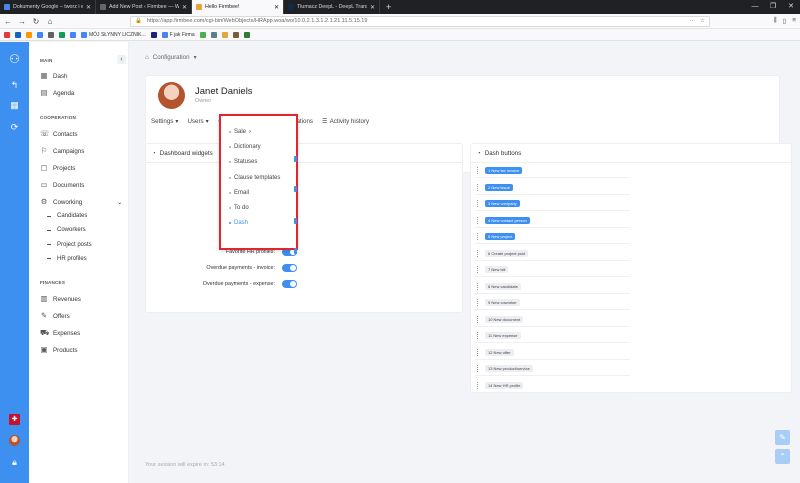  What do you see at coordinates (552, 336) in the screenshot?
I see `dash-button-row: 11 New expense` at bounding box center [552, 336].